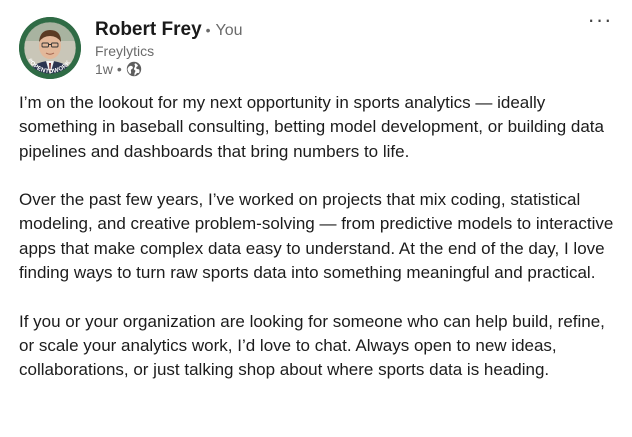 The height and width of the screenshot is (437, 632). I want to click on author-name-row: Robert Frey • You, so click(169, 30).